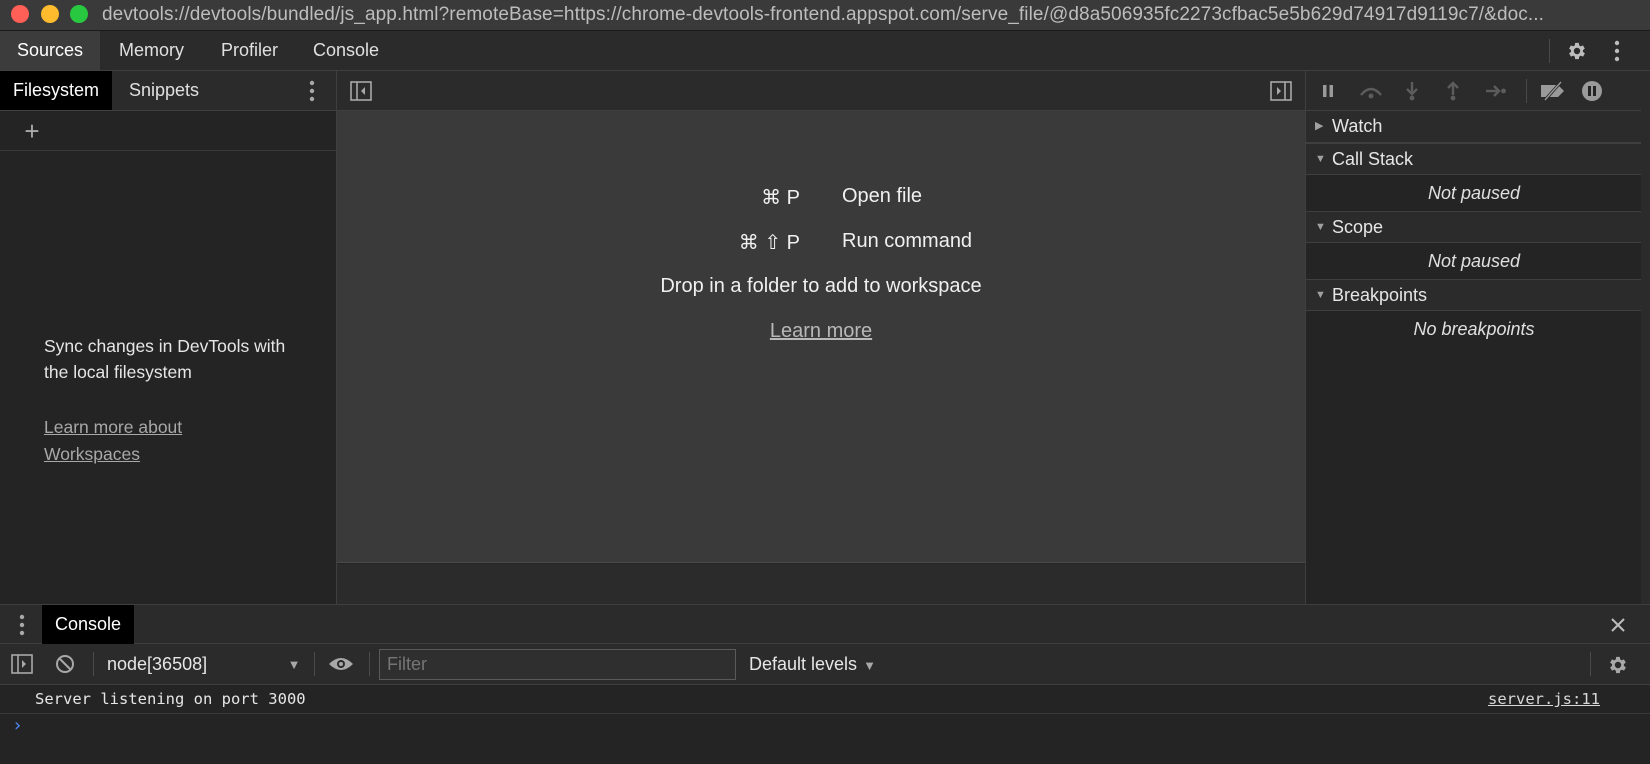 Image resolution: width=1650 pixels, height=764 pixels. I want to click on editor-toolbar, so click(821, 91).